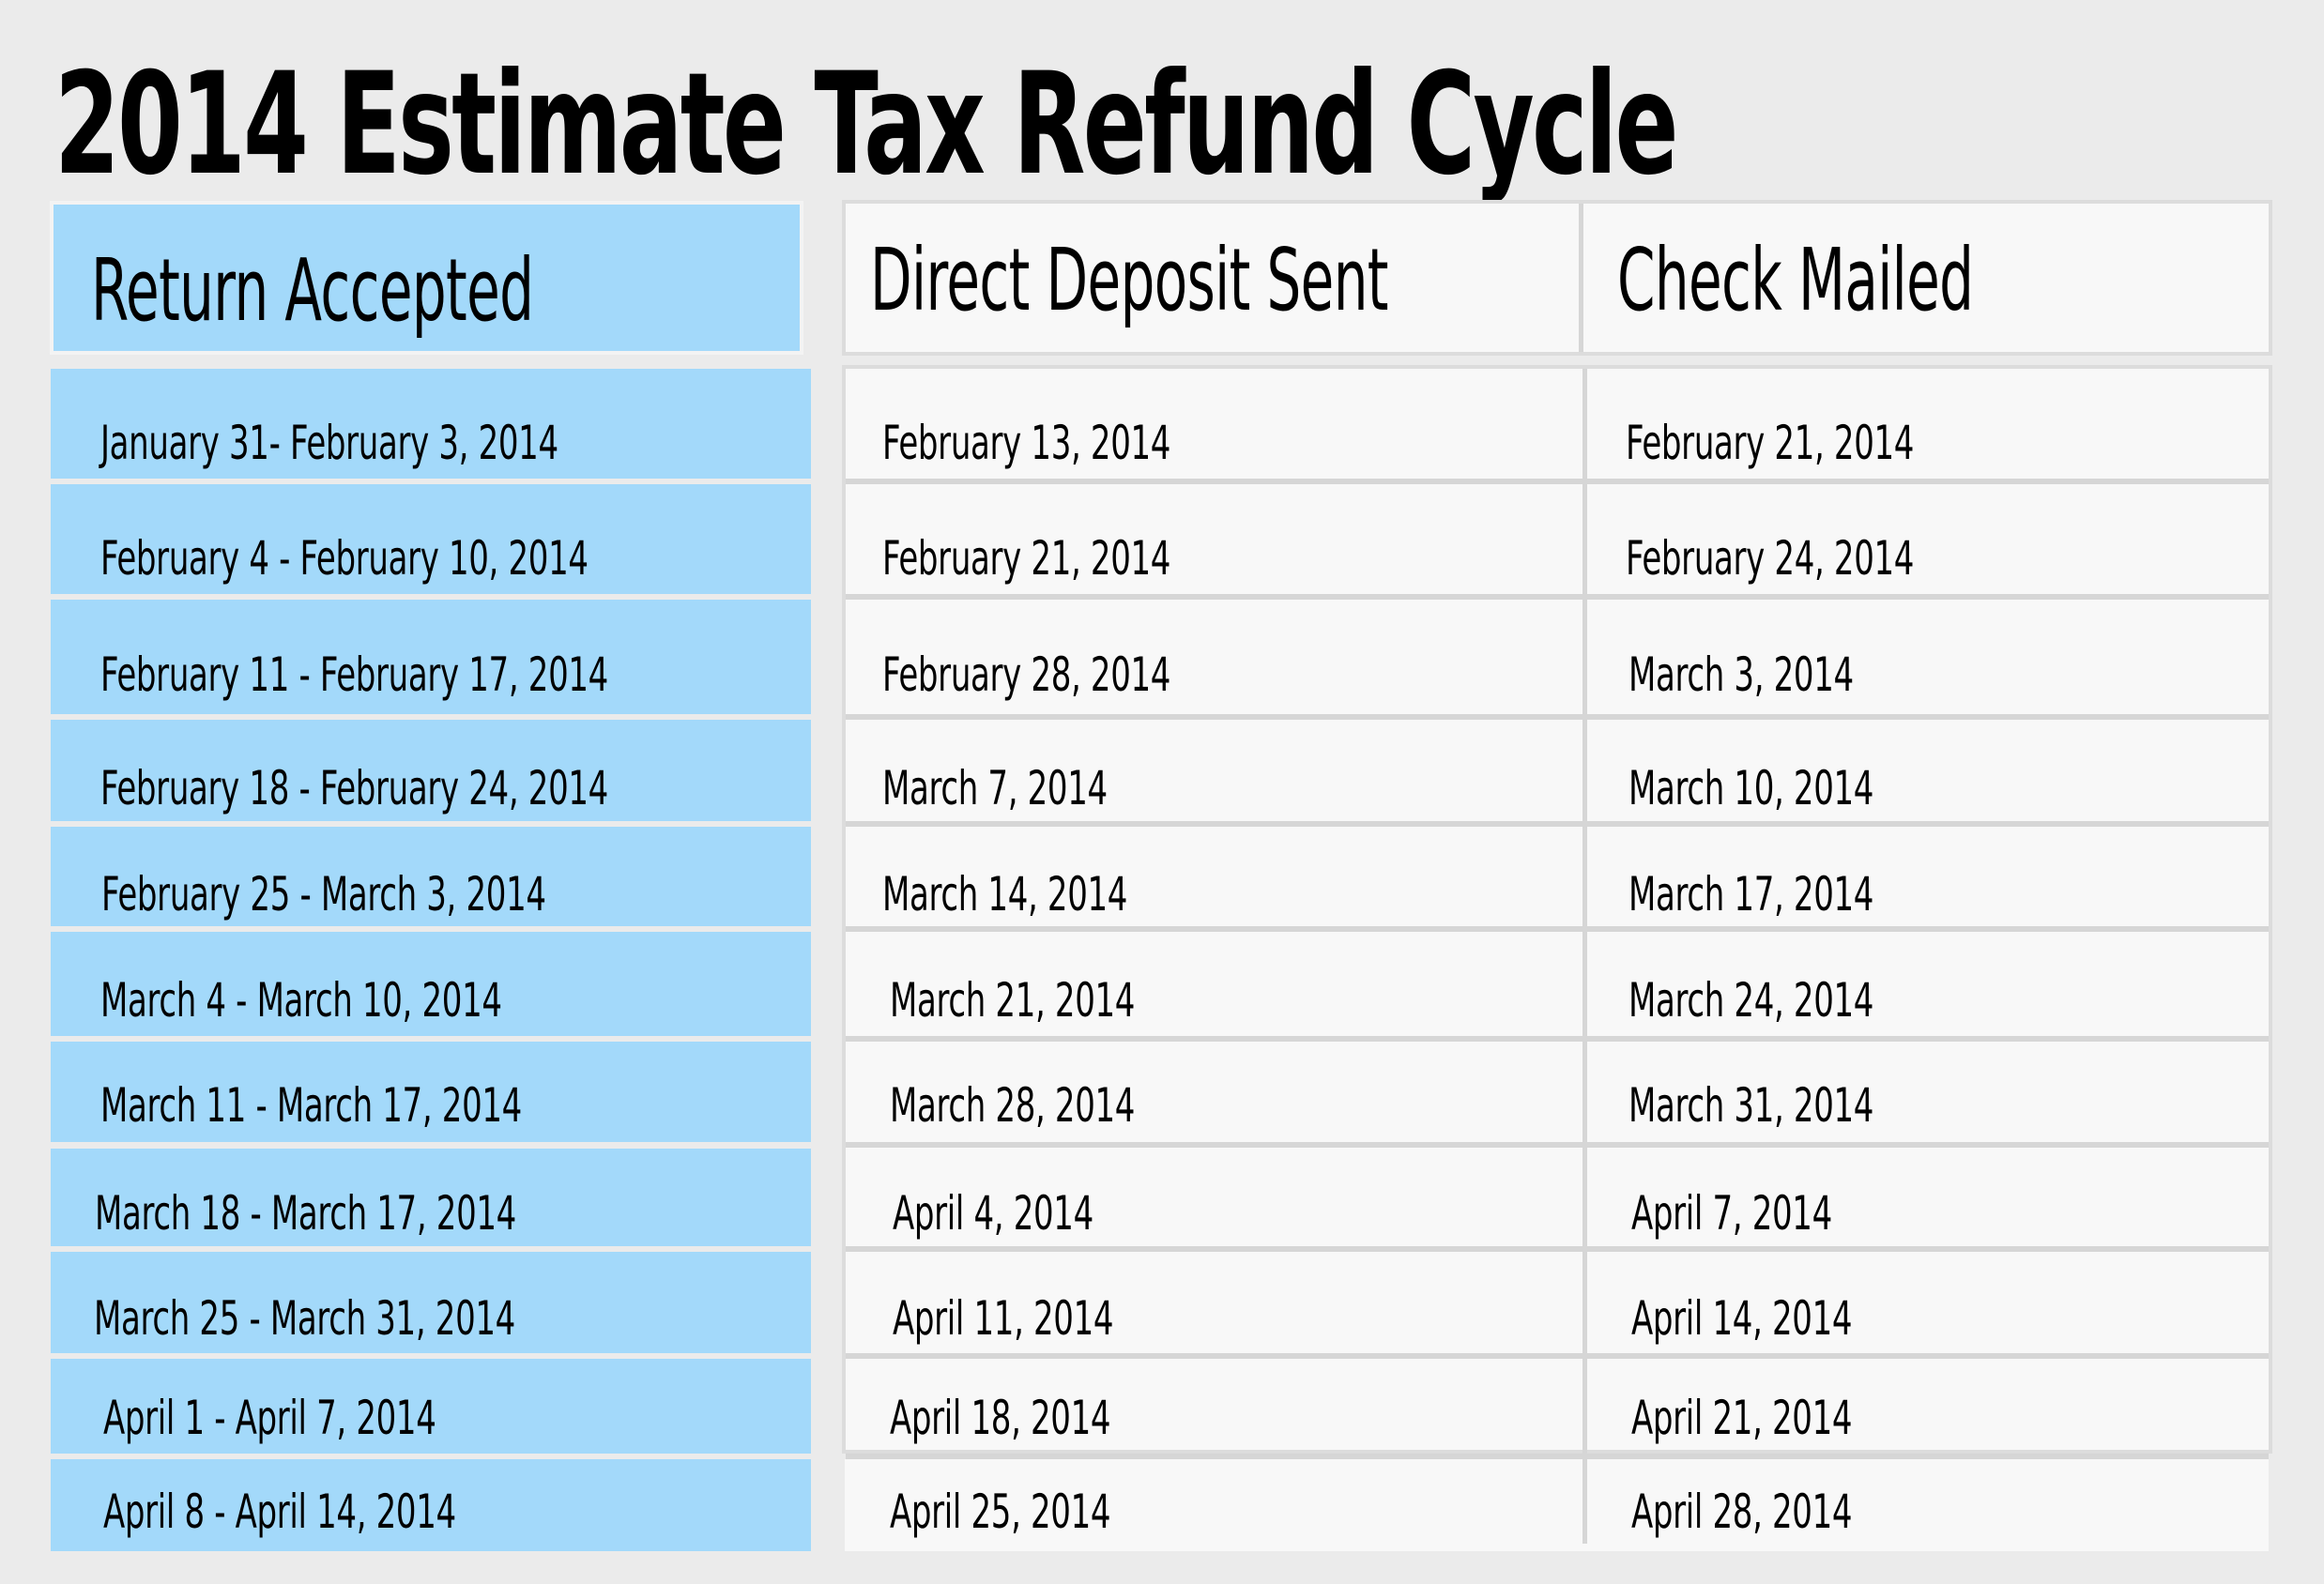  What do you see at coordinates (269, 1418) in the screenshot?
I see `return-accepted-range: April 1 - April 7, 2014` at bounding box center [269, 1418].